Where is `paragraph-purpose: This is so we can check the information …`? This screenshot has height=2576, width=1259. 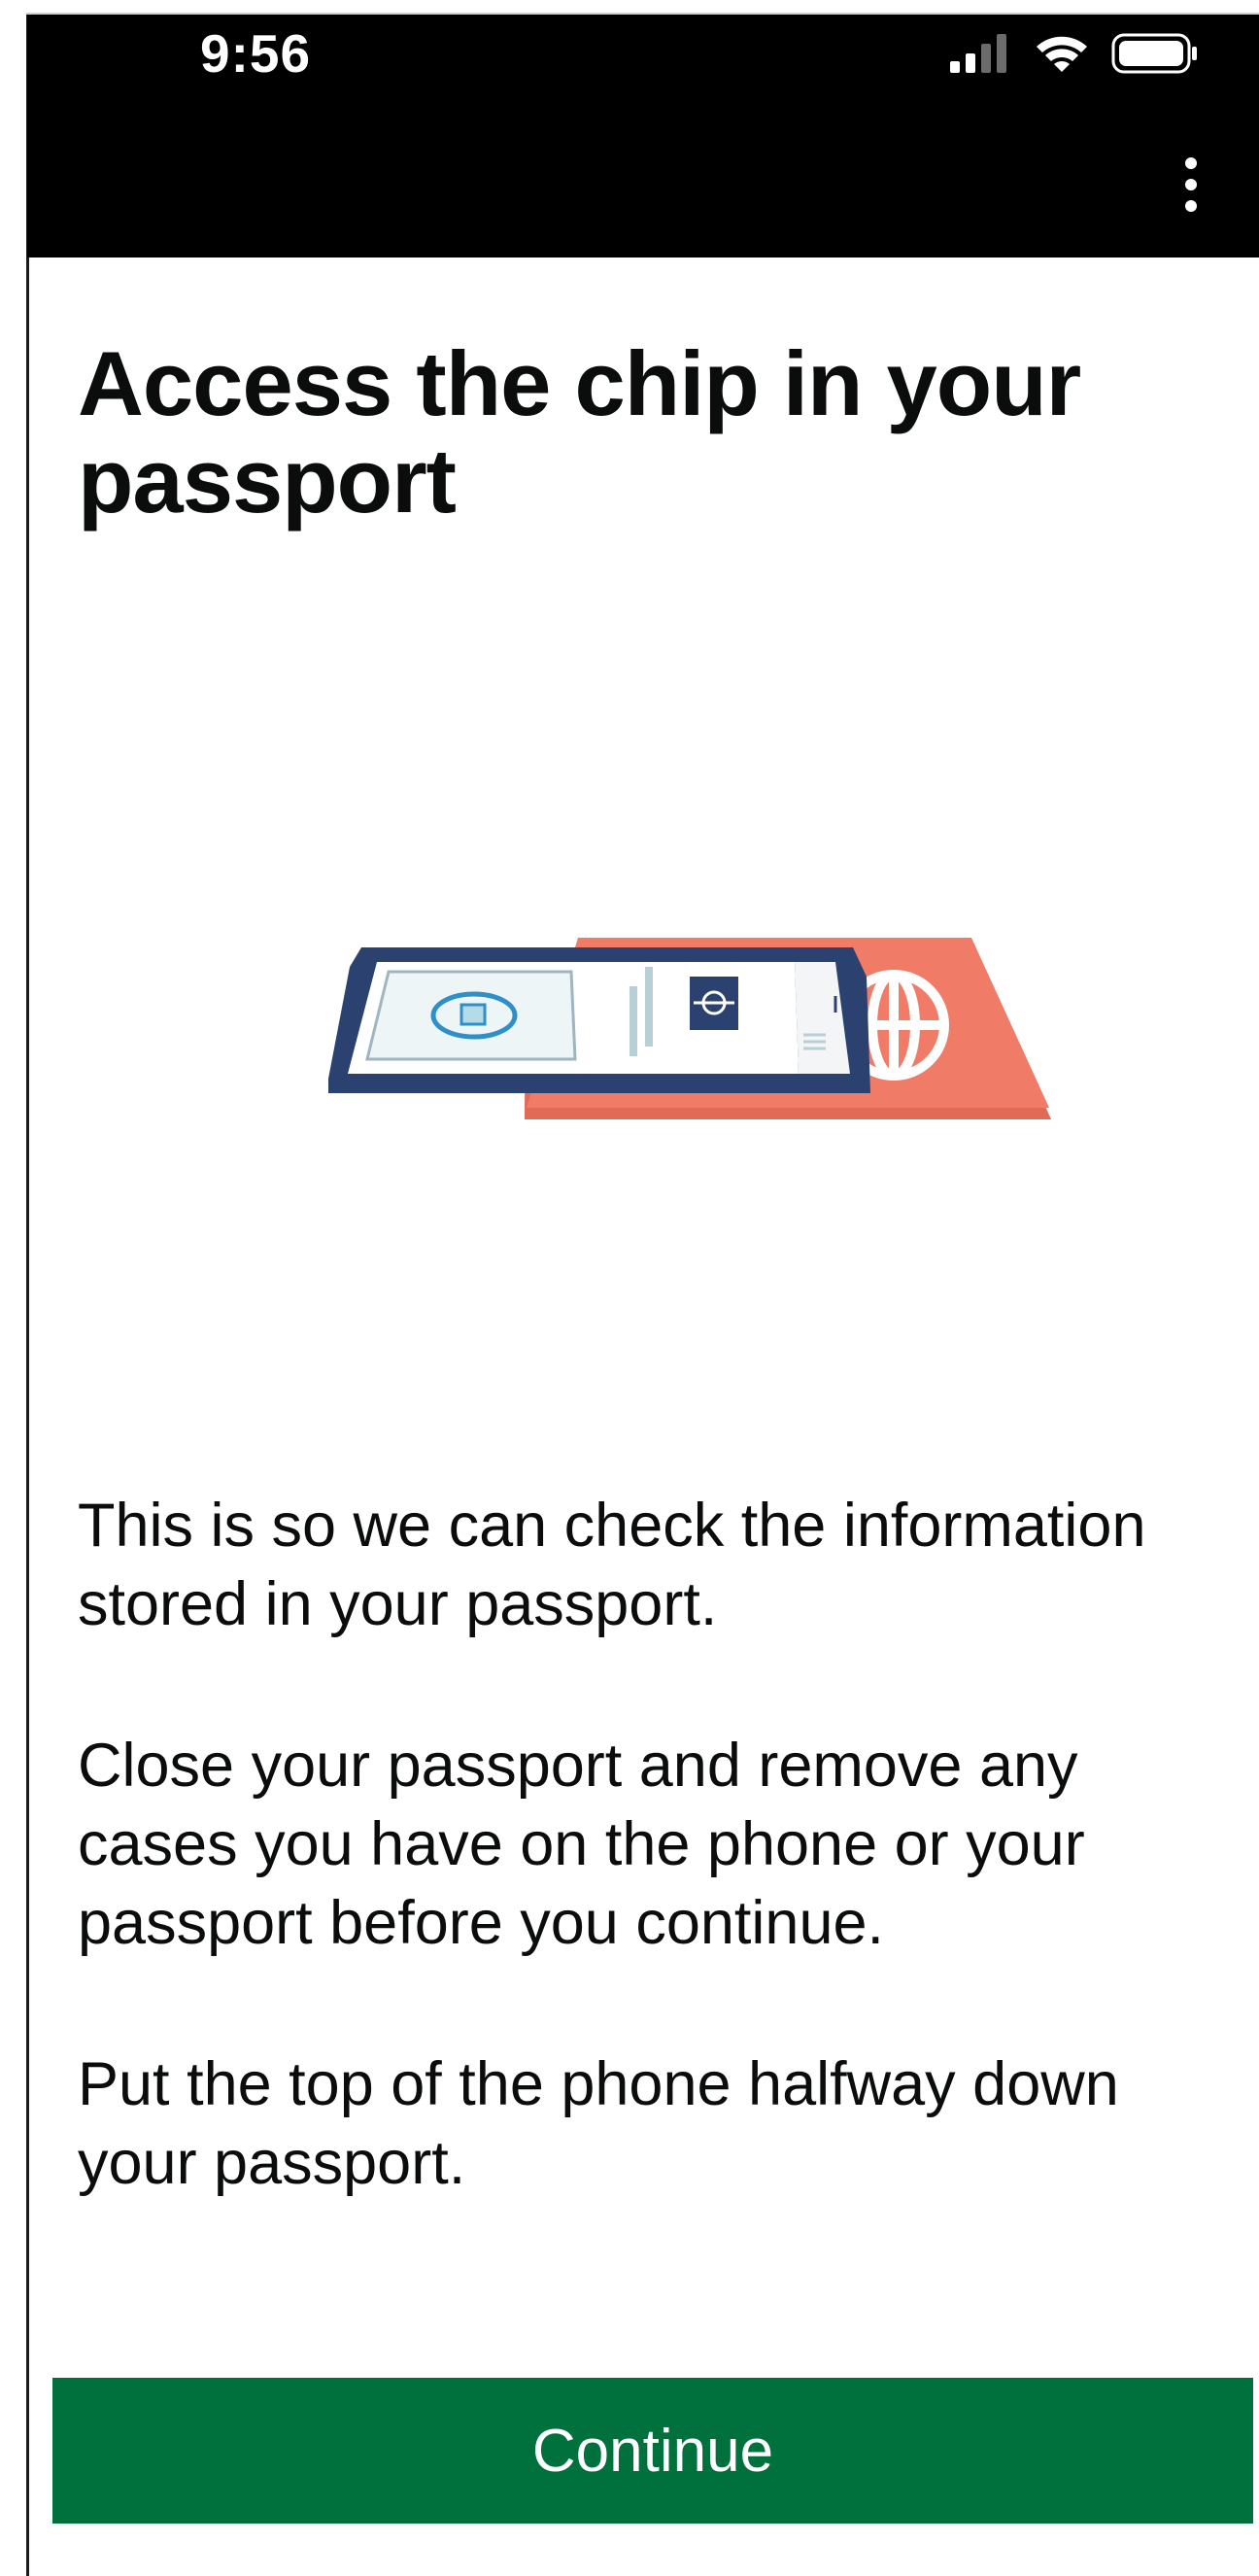
paragraph-purpose: This is so we can check the information … is located at coordinates (612, 1565).